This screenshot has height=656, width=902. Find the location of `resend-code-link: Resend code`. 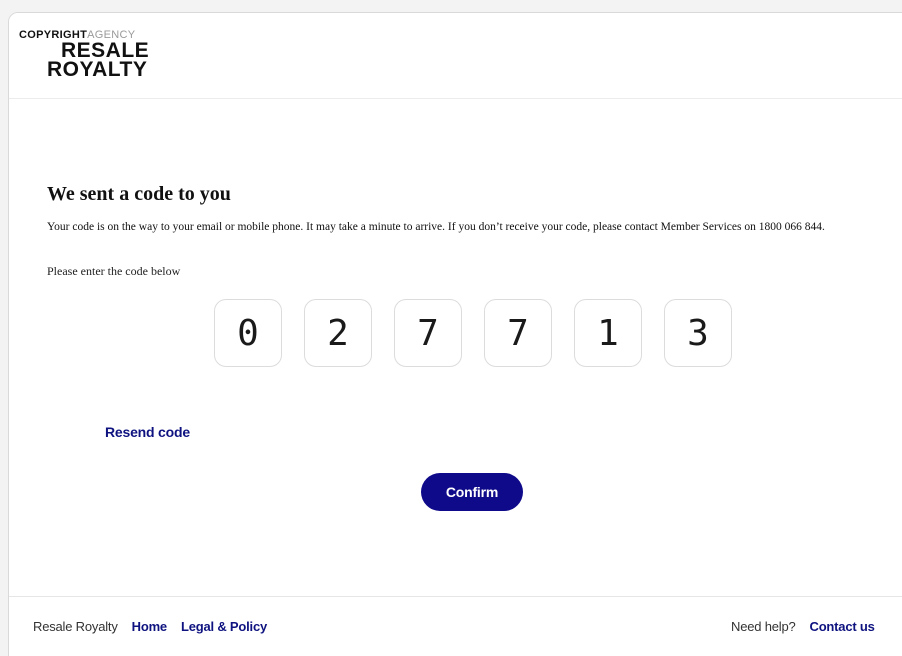

resend-code-link: Resend code is located at coordinates (147, 432).